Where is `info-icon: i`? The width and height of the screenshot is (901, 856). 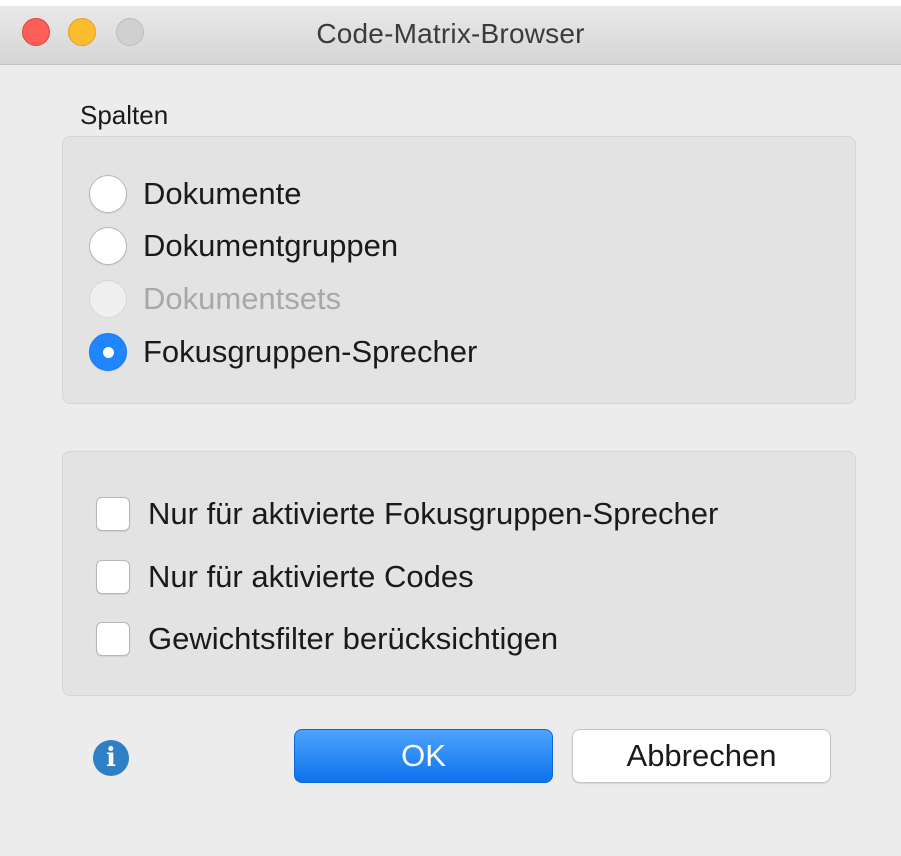 info-icon: i is located at coordinates (111, 758).